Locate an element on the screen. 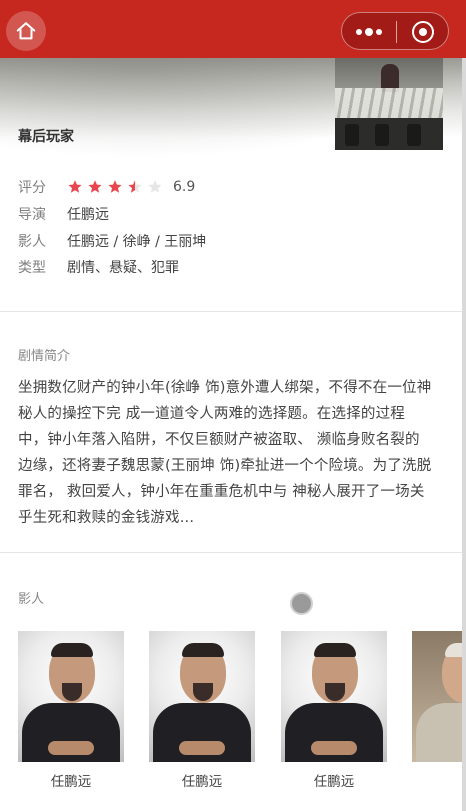 This screenshot has width=466, height=811. cast-section-title: 影人 is located at coordinates (31, 599).